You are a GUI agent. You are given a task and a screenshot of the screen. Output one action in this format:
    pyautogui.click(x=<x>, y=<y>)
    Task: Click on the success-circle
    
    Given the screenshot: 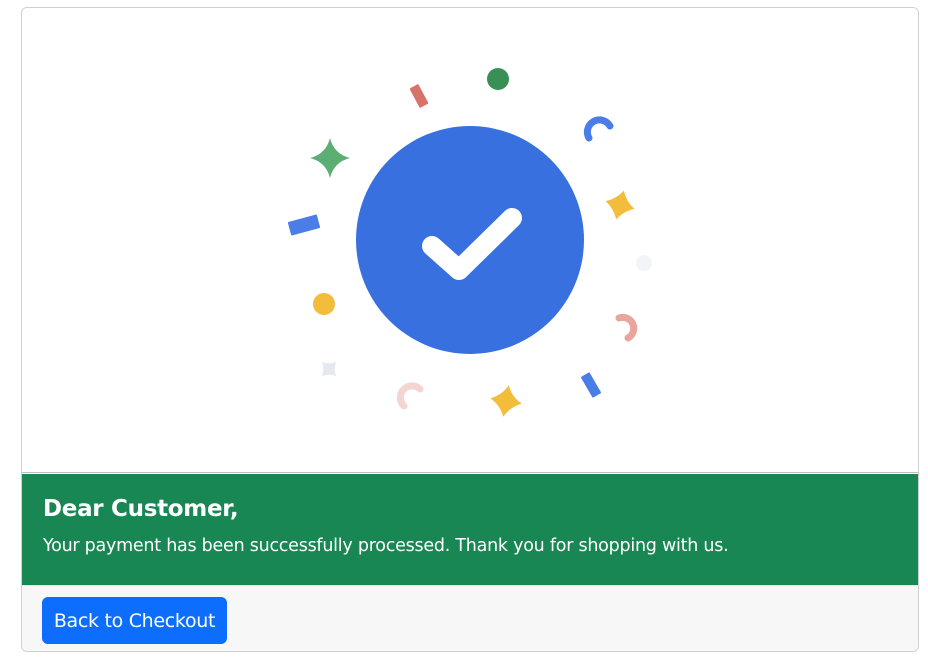 What is the action you would take?
    pyautogui.click(x=470, y=240)
    